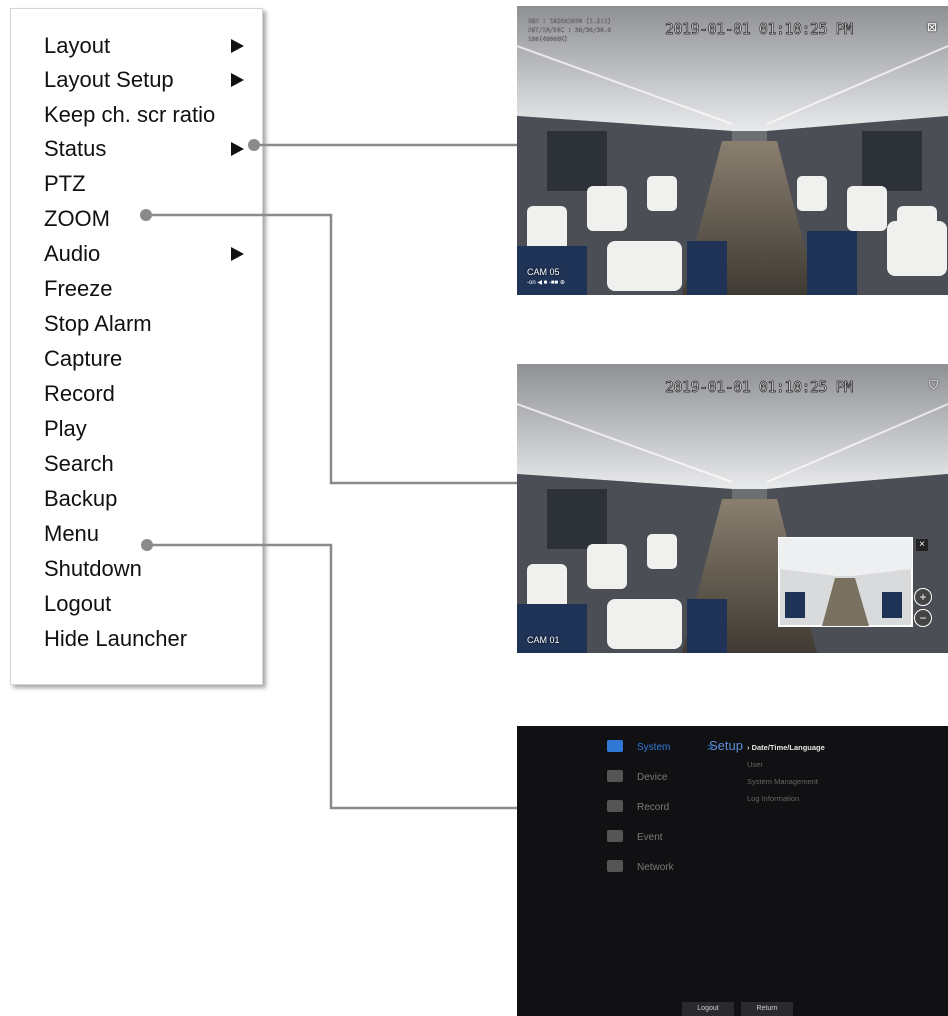  Describe the element at coordinates (650, 837) in the screenshot. I see `setup-category-event: Event` at that location.